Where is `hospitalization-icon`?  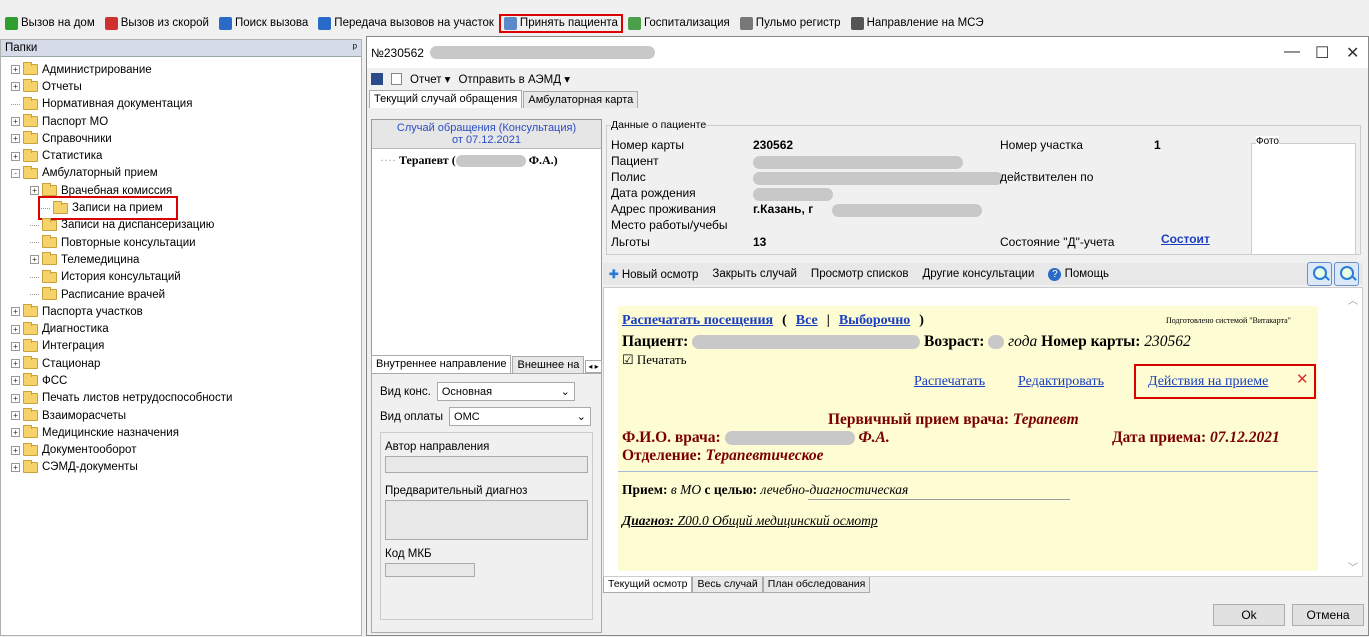
hospitalization-icon is located at coordinates (634, 23).